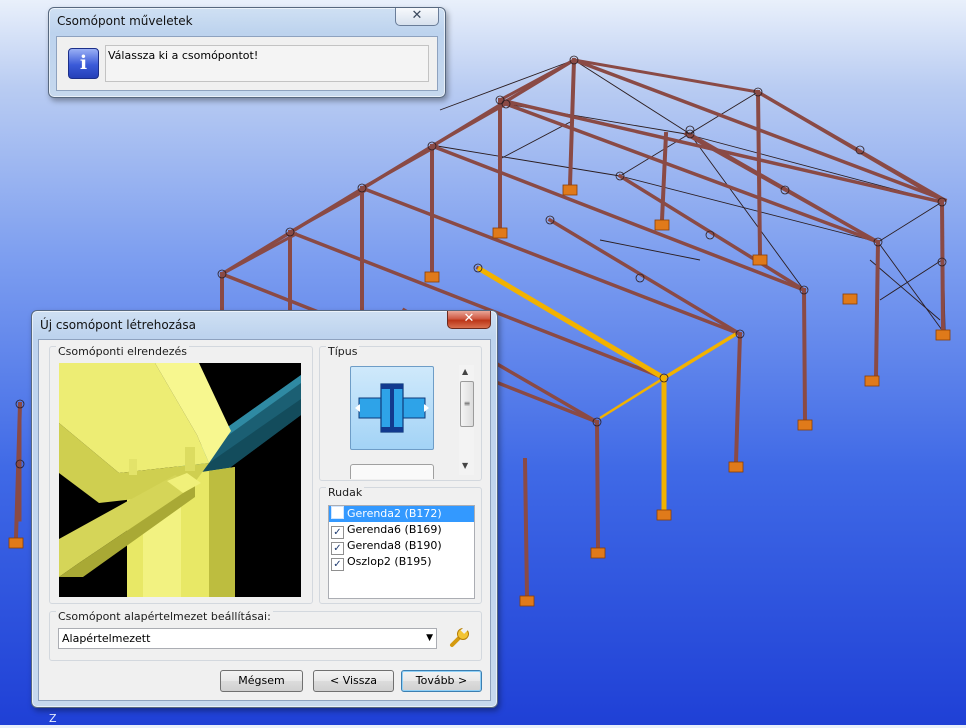 The image size is (966, 728). Describe the element at coordinates (460, 637) in the screenshot. I see `wrench-icon` at that location.